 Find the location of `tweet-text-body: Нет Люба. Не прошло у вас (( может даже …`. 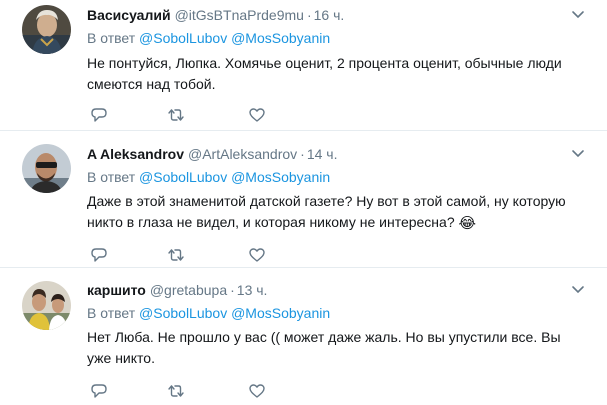

tweet-text-body: Нет Люба. Не прошло у вас (( может даже … is located at coordinates (324, 347).